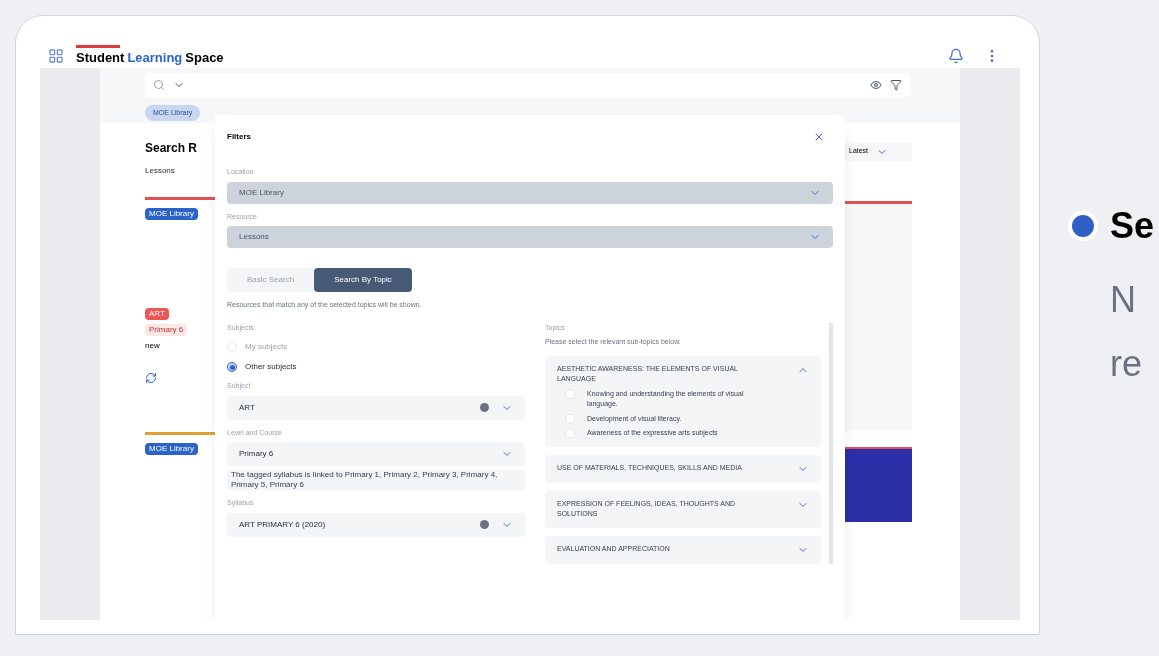 The width and height of the screenshot is (1159, 656). I want to click on radio-option: Other subjects, so click(376, 367).